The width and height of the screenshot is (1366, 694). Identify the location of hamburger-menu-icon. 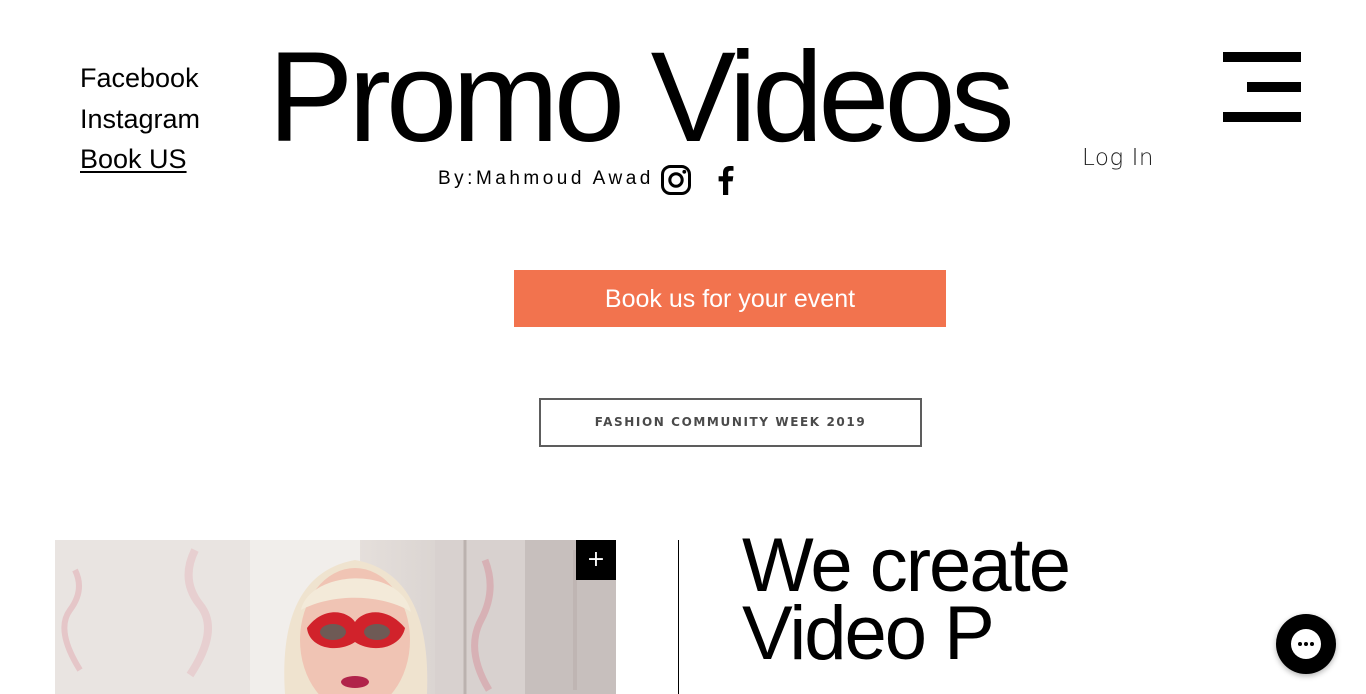
(1262, 87).